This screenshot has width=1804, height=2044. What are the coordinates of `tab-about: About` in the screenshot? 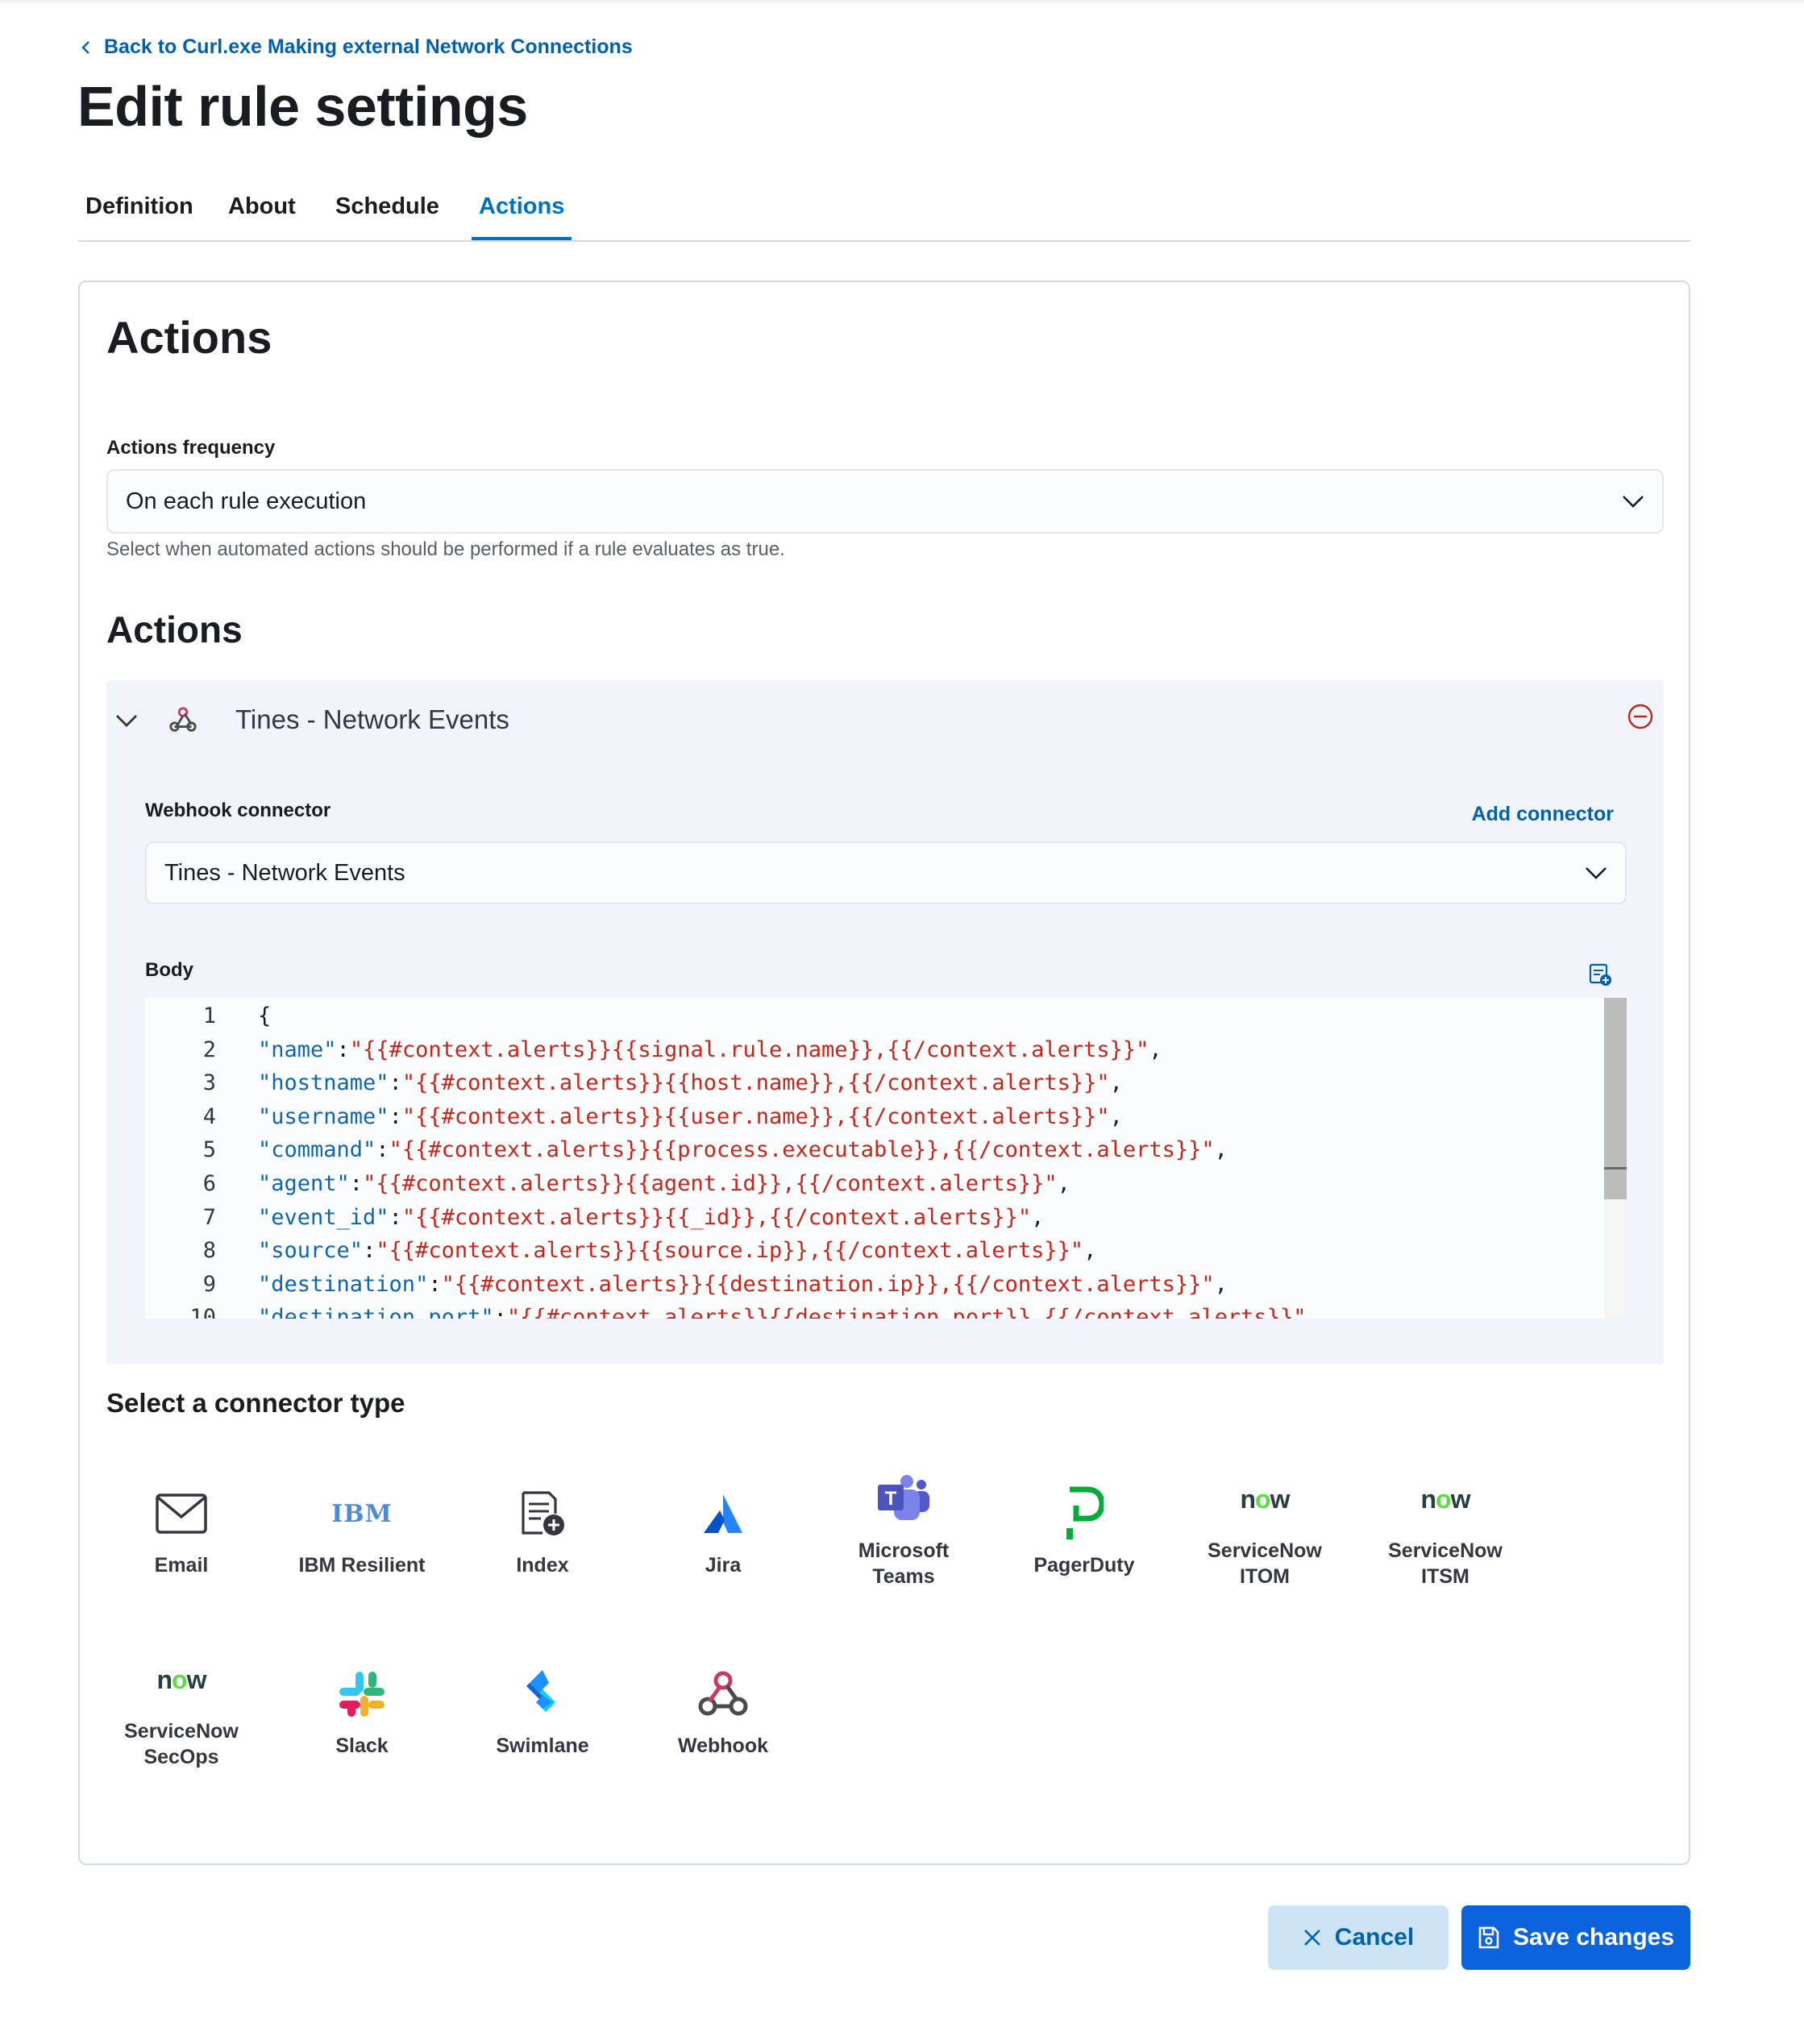 It's located at (262, 216).